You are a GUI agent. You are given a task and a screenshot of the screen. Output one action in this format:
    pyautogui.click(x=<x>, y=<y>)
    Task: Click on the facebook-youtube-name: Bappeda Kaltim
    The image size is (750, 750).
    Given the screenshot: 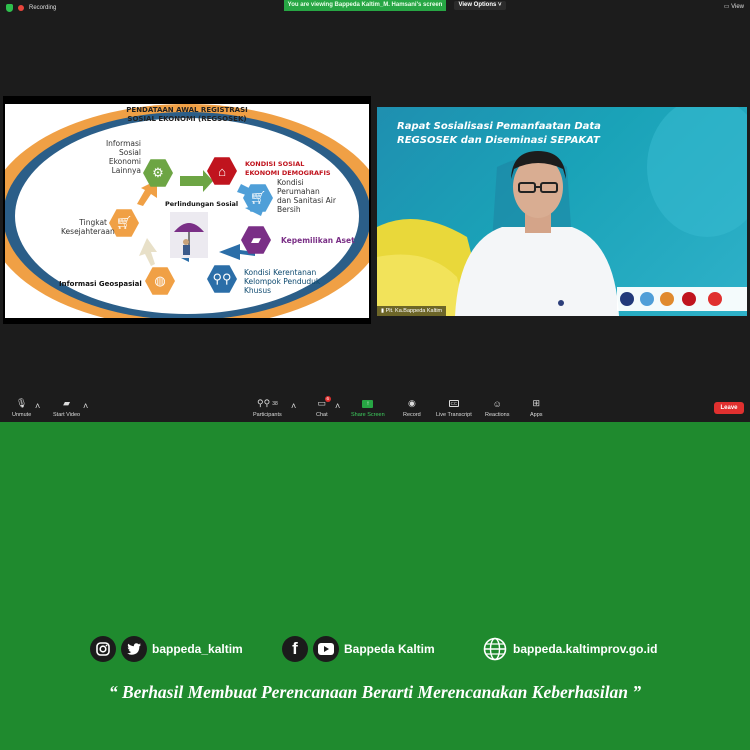 What is the action you would take?
    pyautogui.click(x=389, y=649)
    